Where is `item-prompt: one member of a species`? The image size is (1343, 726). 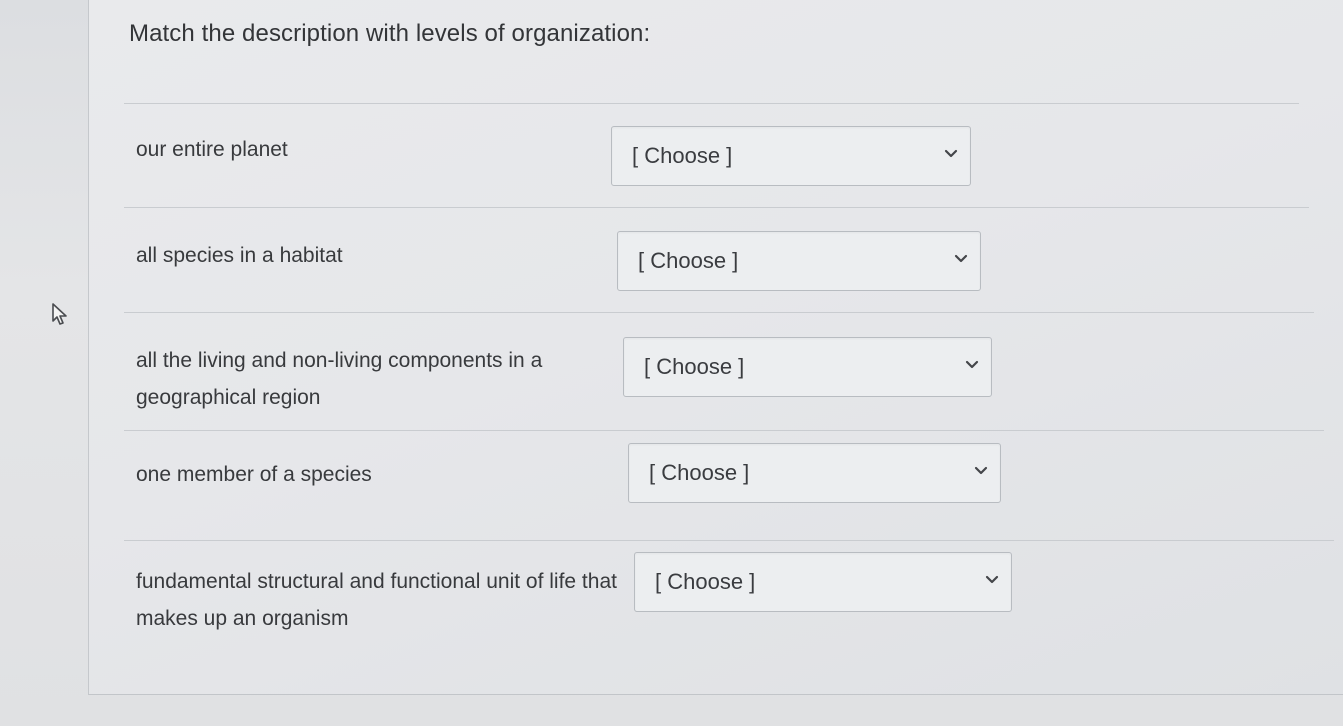
item-prompt: one member of a species is located at coordinates (254, 474).